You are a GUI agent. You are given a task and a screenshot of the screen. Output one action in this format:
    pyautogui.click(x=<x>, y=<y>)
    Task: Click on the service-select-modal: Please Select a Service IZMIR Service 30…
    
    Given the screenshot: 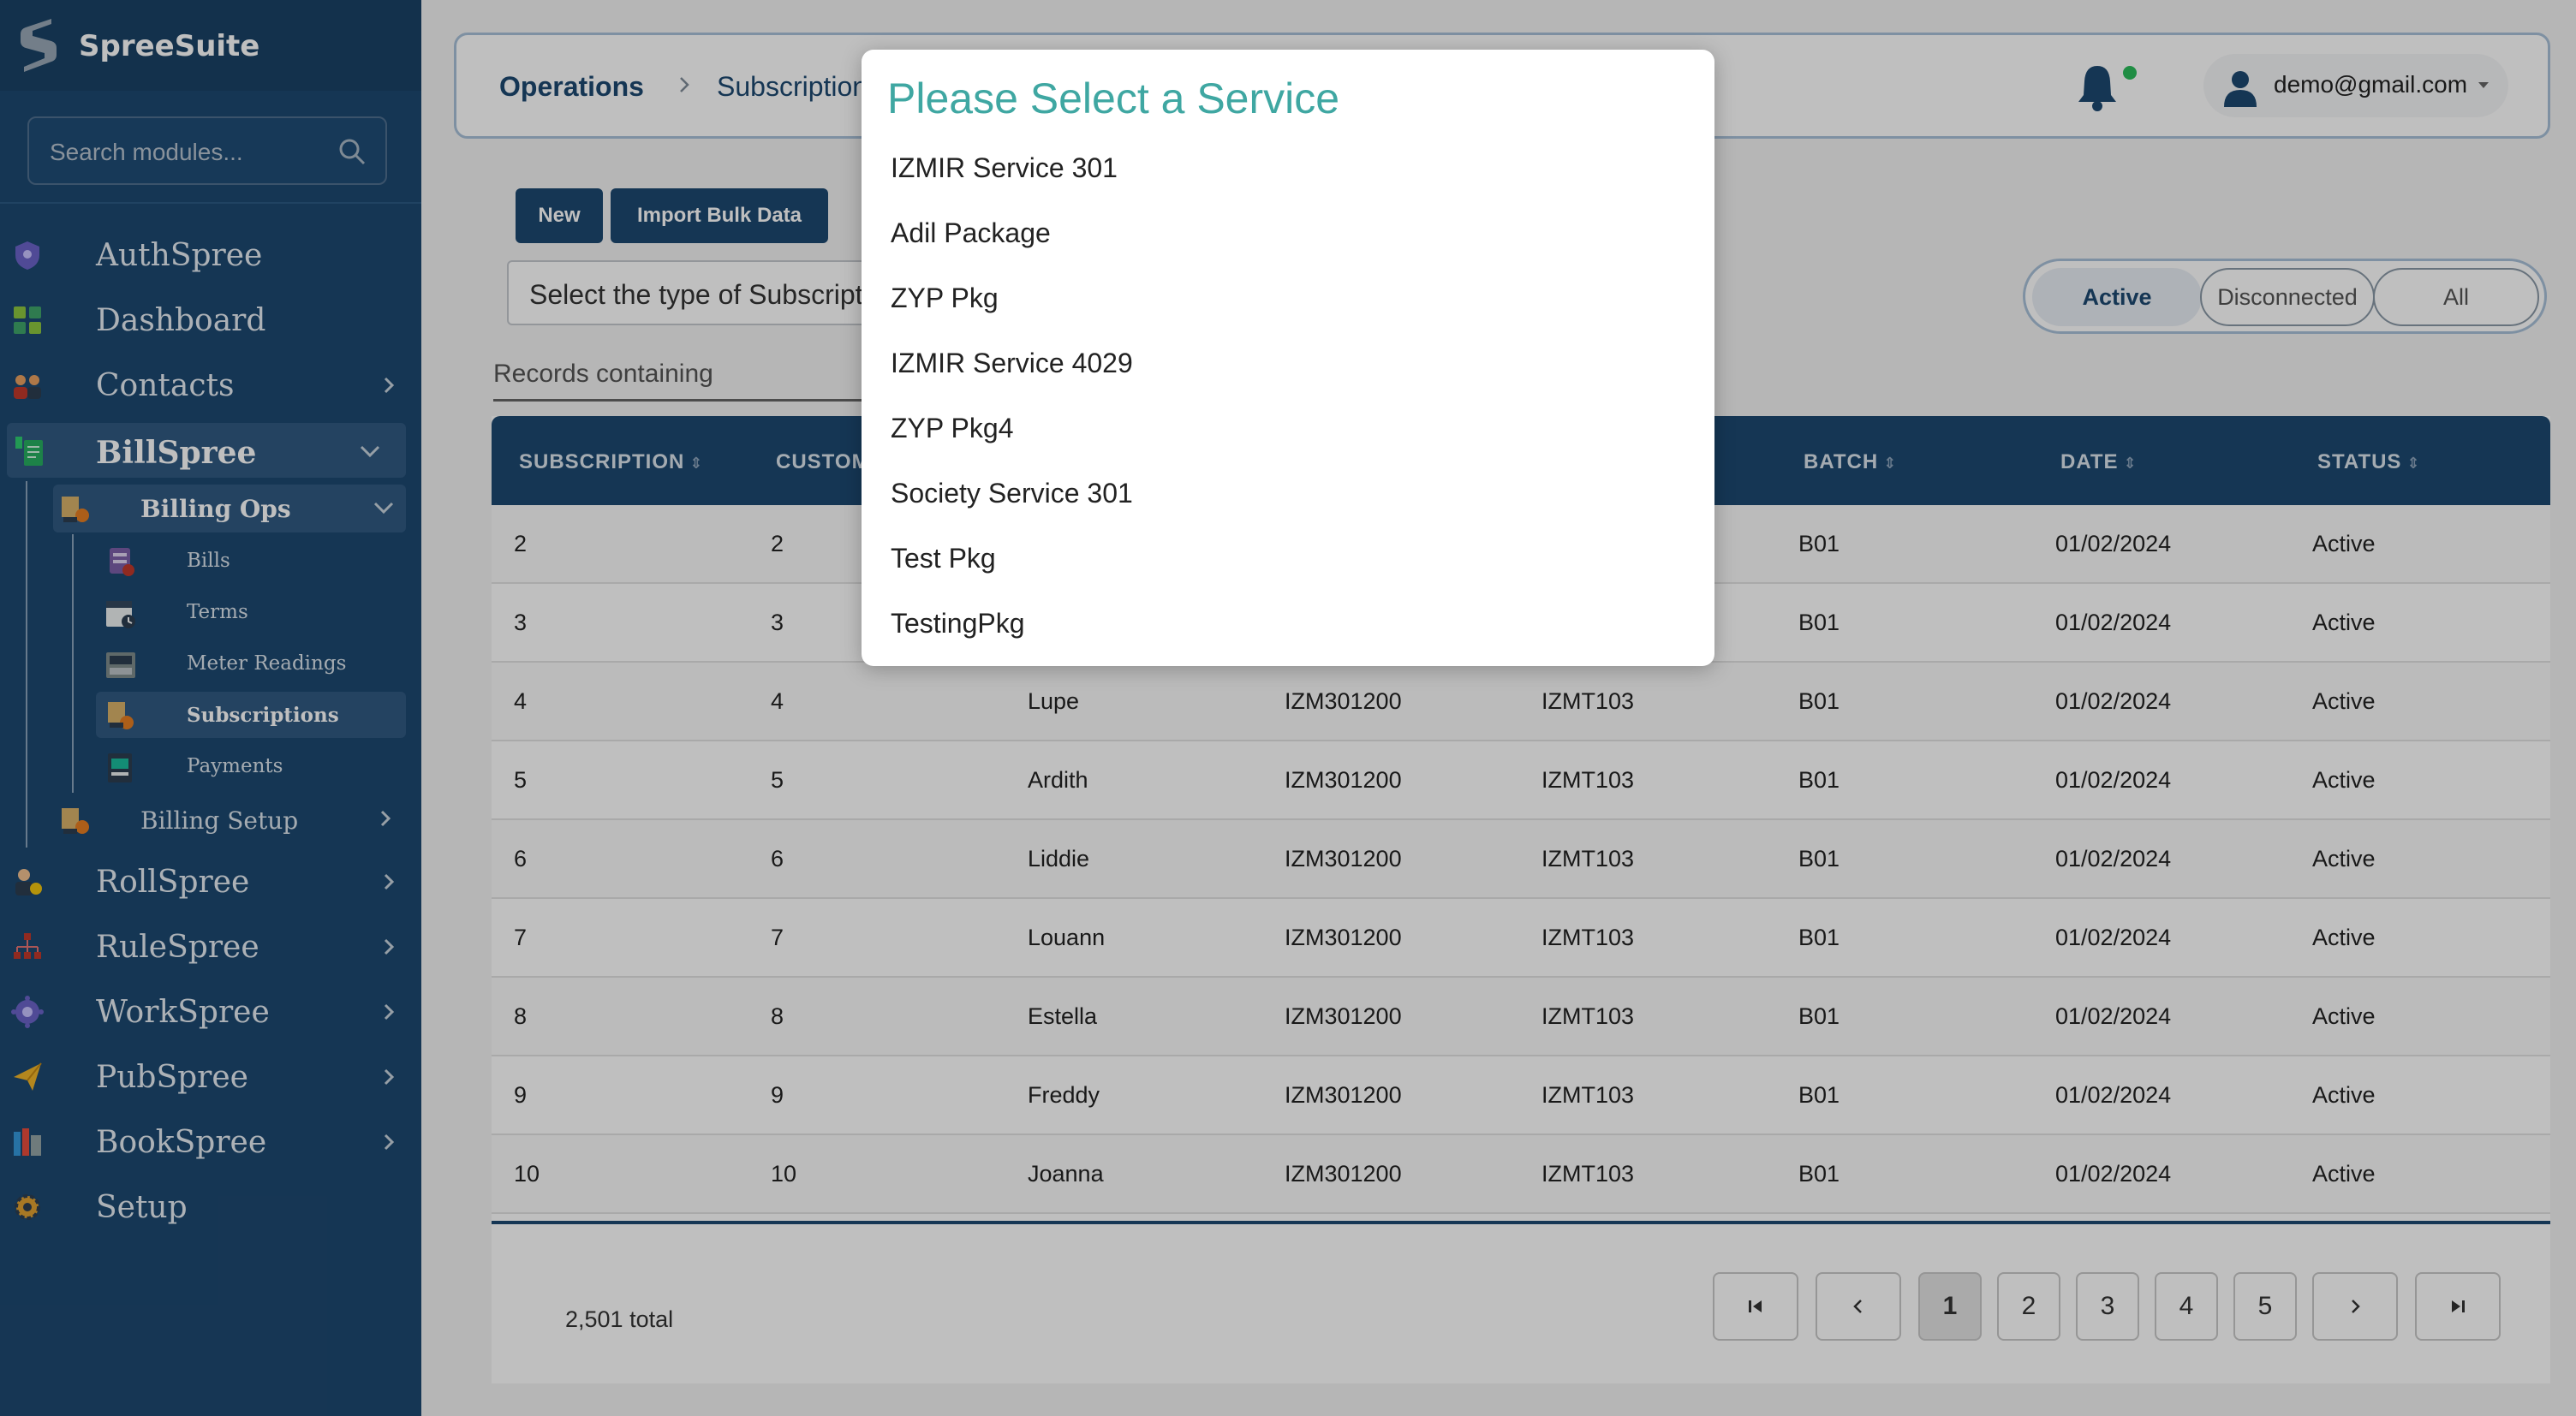 What is the action you would take?
    pyautogui.click(x=1288, y=358)
    